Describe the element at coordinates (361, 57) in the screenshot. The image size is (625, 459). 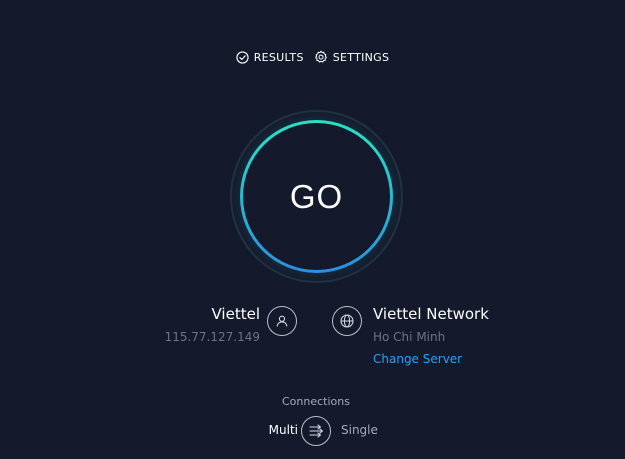
I see `settings-label: SETTINGS` at that location.